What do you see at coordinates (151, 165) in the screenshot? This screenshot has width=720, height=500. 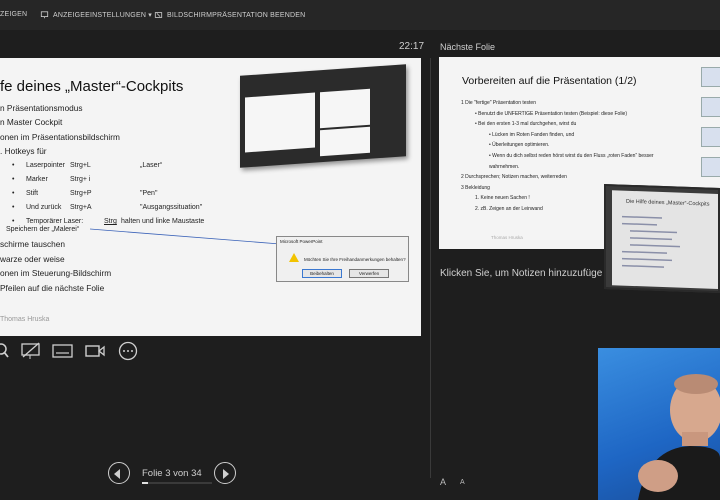 I see `hotkey-desc: „Laser“` at bounding box center [151, 165].